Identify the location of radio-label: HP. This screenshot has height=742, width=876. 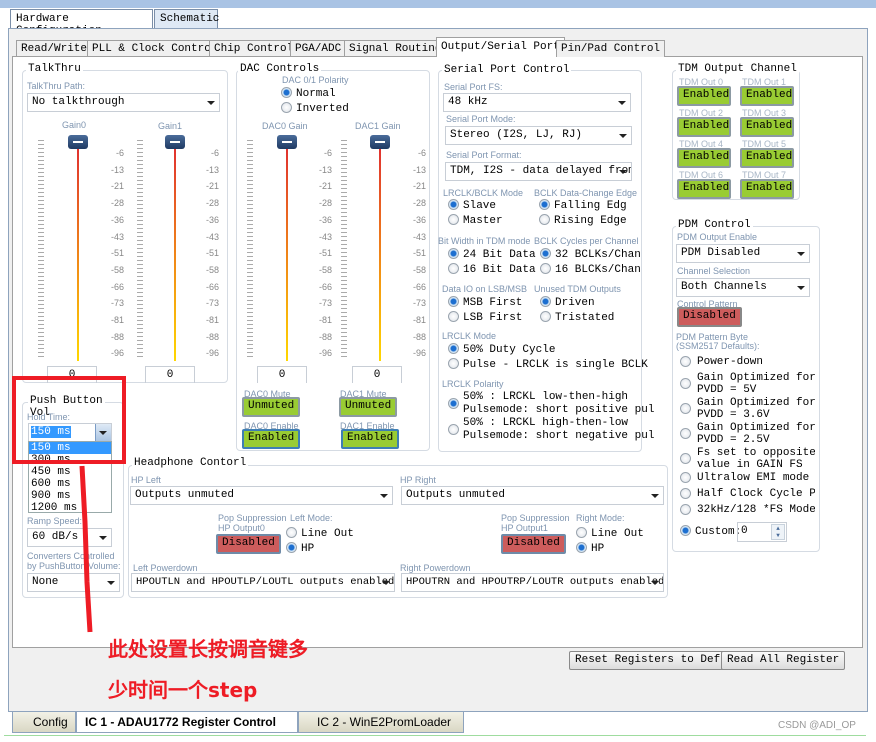
(308, 549).